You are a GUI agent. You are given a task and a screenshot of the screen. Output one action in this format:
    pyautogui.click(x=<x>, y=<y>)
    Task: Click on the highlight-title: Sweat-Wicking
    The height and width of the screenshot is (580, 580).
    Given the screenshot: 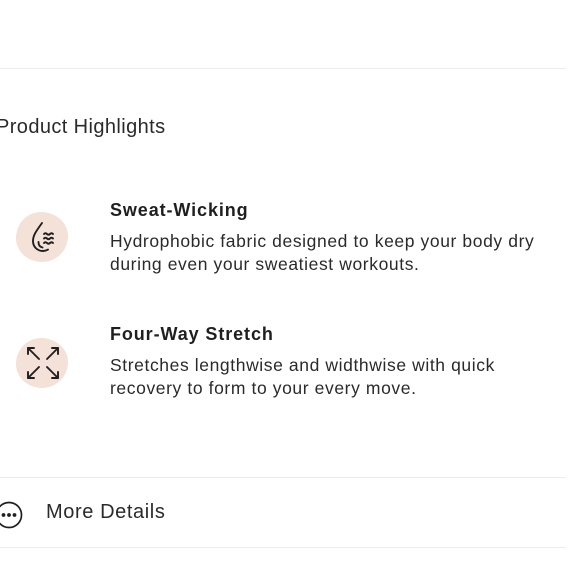 What is the action you would take?
    pyautogui.click(x=179, y=210)
    